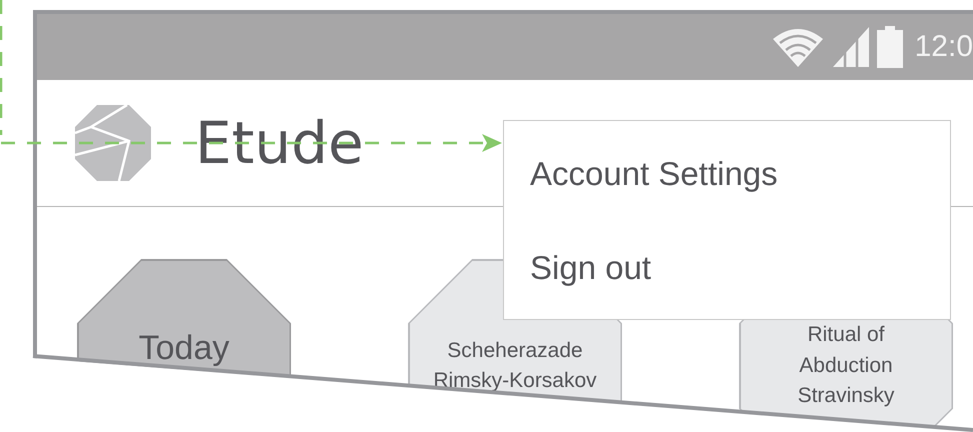  Describe the element at coordinates (113, 143) in the screenshot. I see `logo-icon` at that location.